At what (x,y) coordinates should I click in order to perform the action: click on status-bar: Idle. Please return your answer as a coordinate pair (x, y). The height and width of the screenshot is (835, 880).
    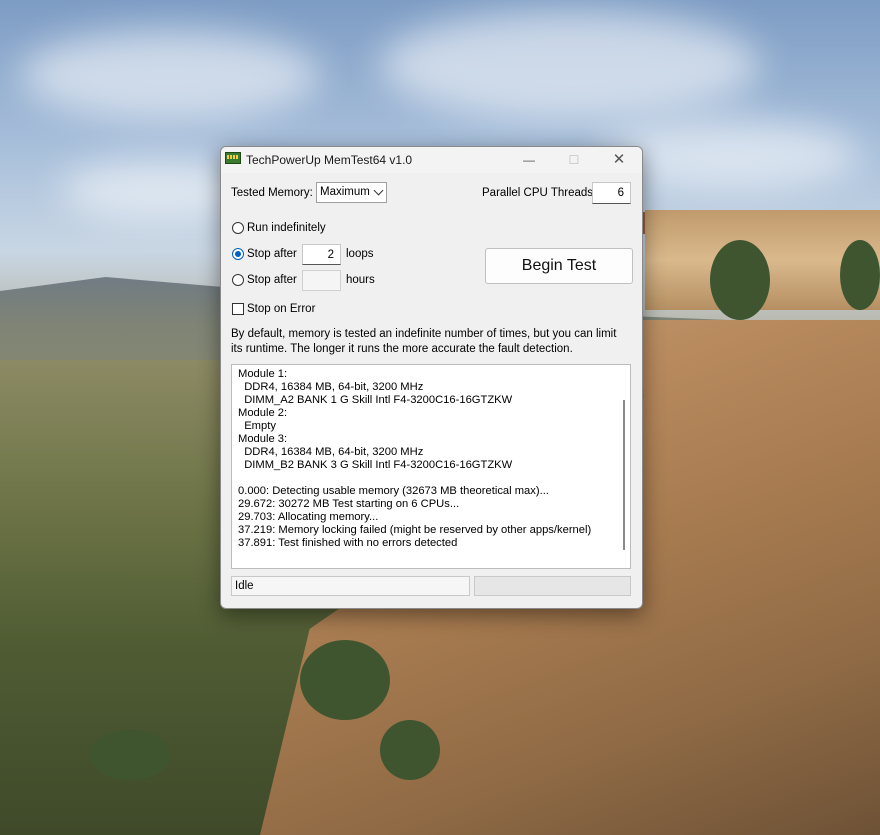
    Looking at the image, I should click on (350, 586).